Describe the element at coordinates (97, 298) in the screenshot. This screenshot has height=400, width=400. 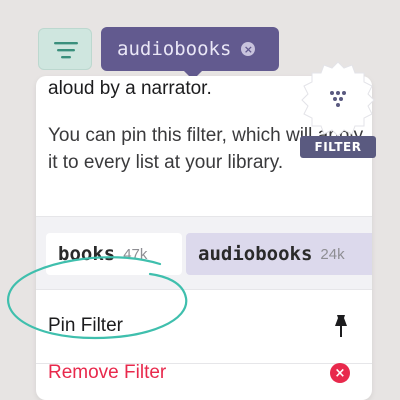
I see `pin-highlight-ring` at that location.